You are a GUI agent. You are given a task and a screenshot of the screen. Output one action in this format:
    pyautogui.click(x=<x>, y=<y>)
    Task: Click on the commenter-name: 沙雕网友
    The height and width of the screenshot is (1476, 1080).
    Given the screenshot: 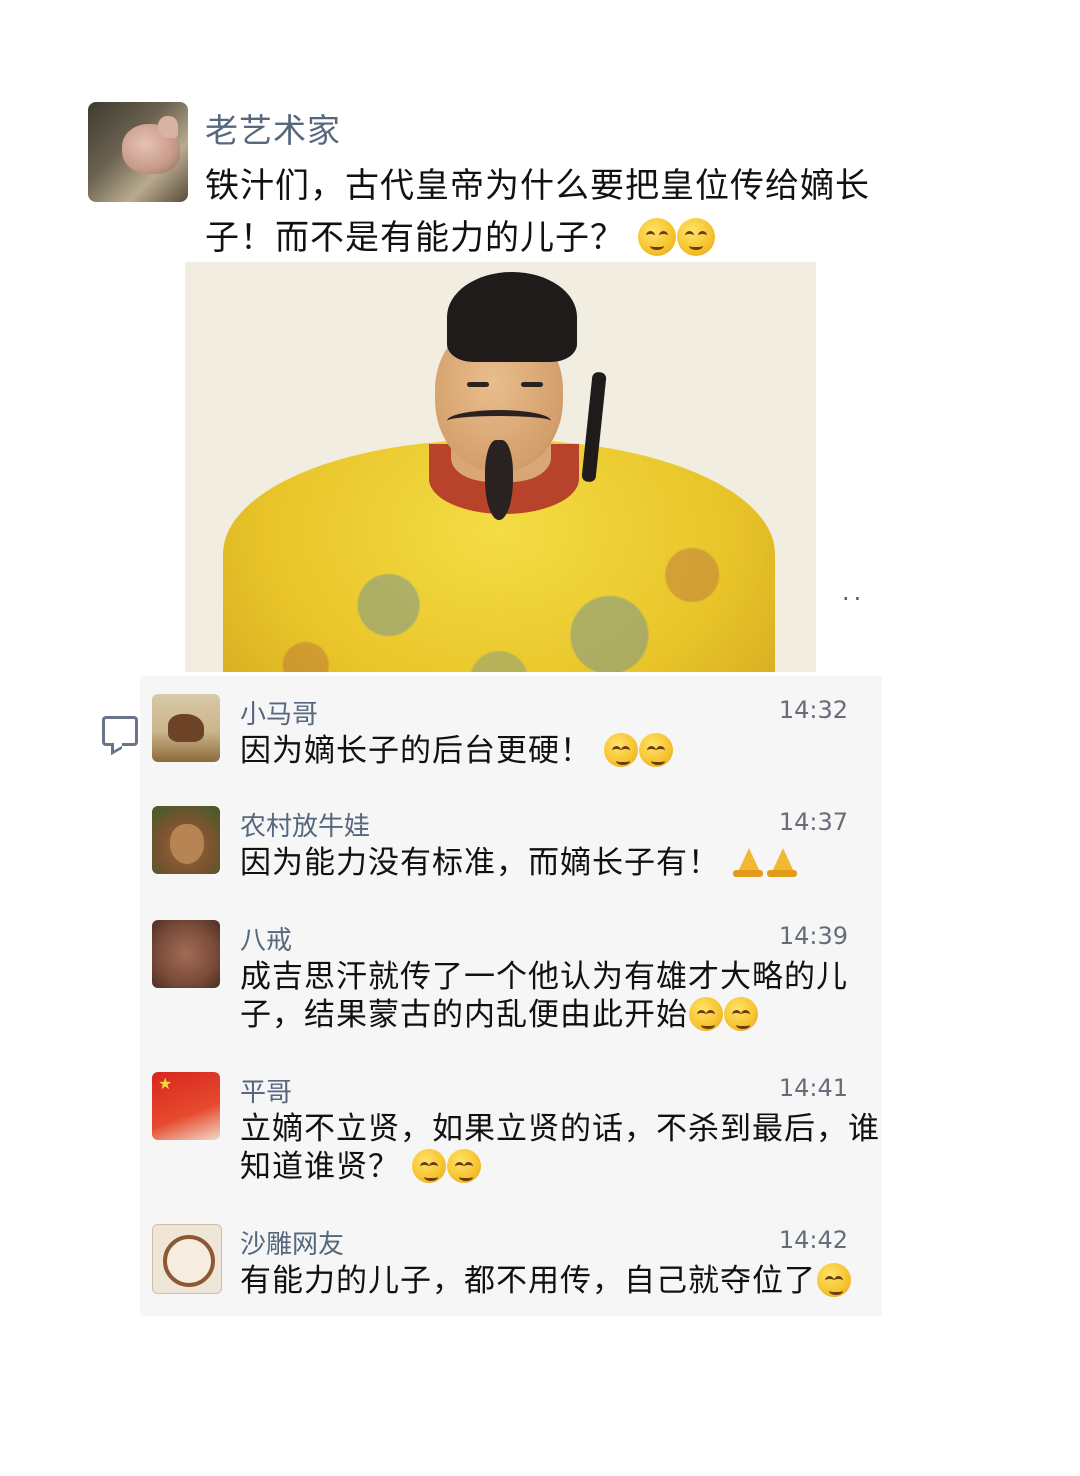 What is the action you would take?
    pyautogui.click(x=292, y=1242)
    